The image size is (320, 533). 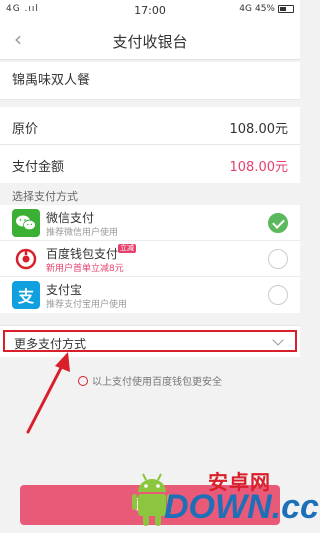 I want to click on security-note: 以上支付使用百度钱包更安全, so click(x=150, y=380).